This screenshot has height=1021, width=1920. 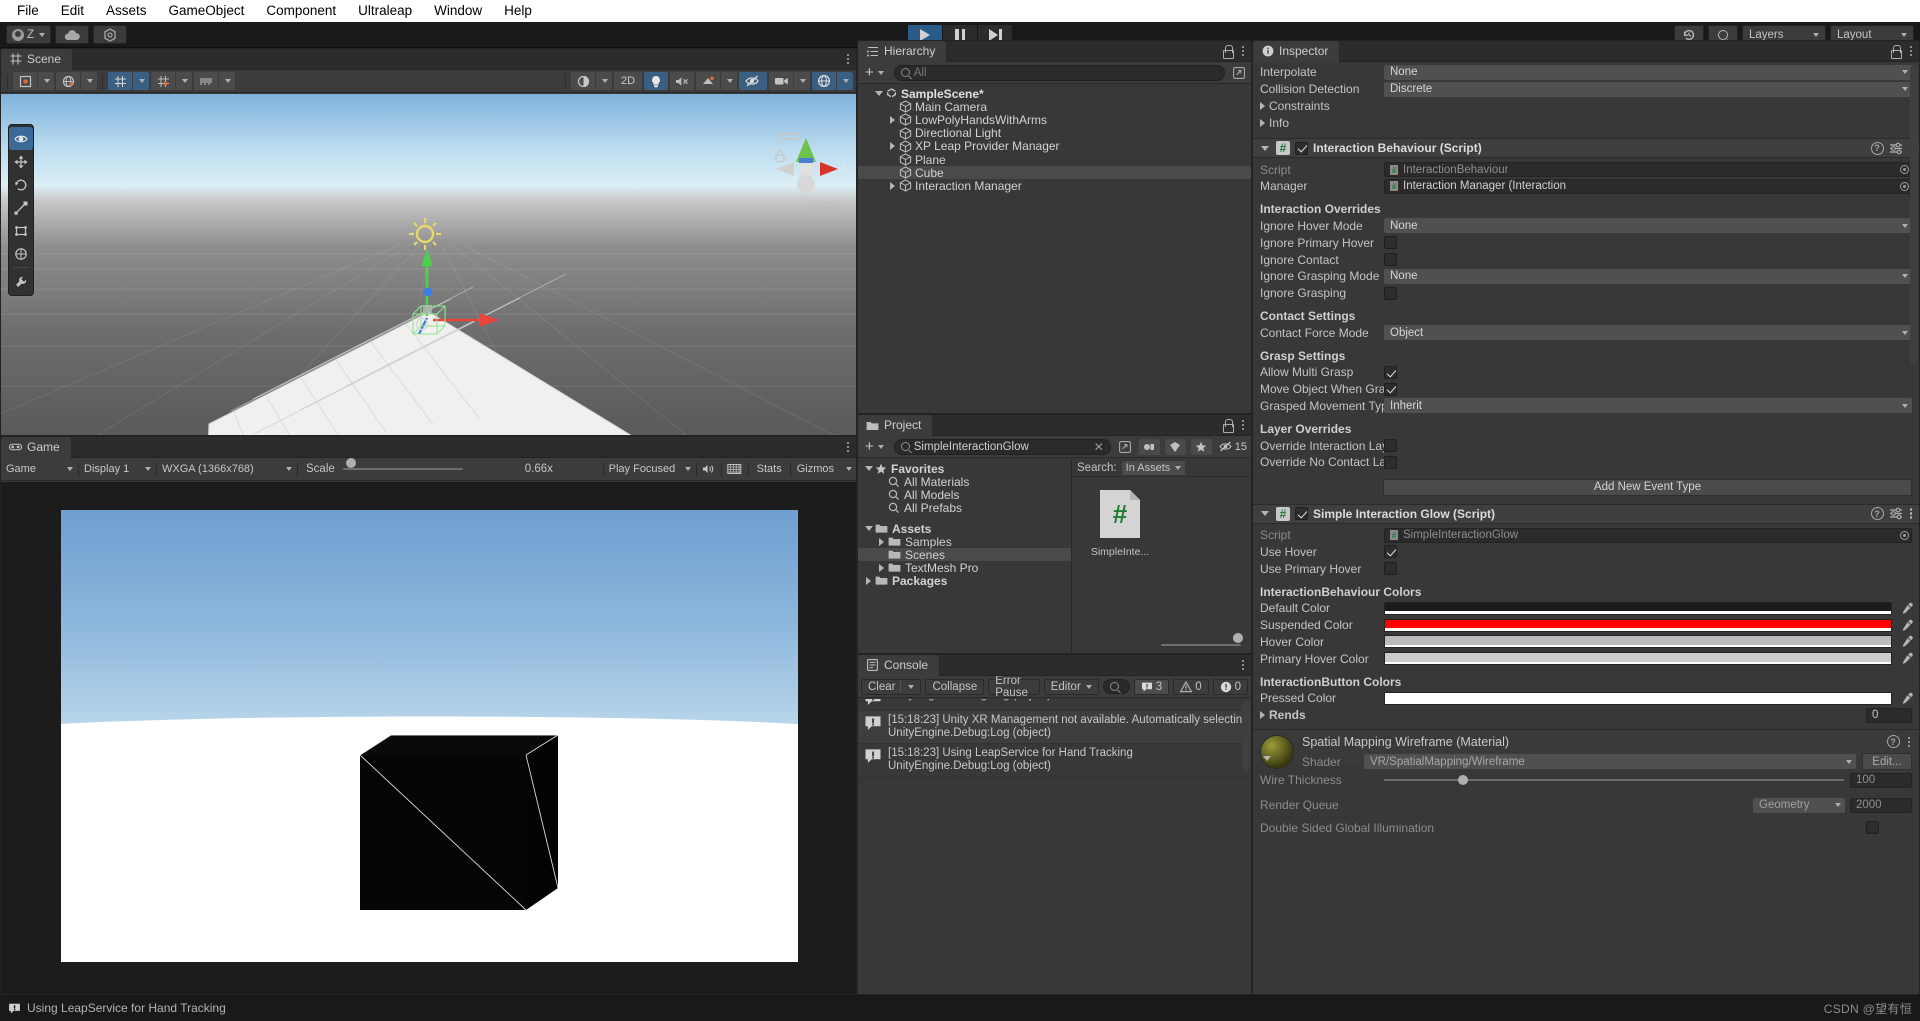 What do you see at coordinates (1647, 487) in the screenshot?
I see `add-new-event-type-button: Add New Event Type` at bounding box center [1647, 487].